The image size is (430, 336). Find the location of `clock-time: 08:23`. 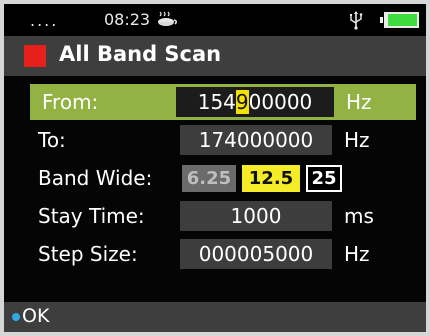

clock-time: 08:23 is located at coordinates (127, 19).